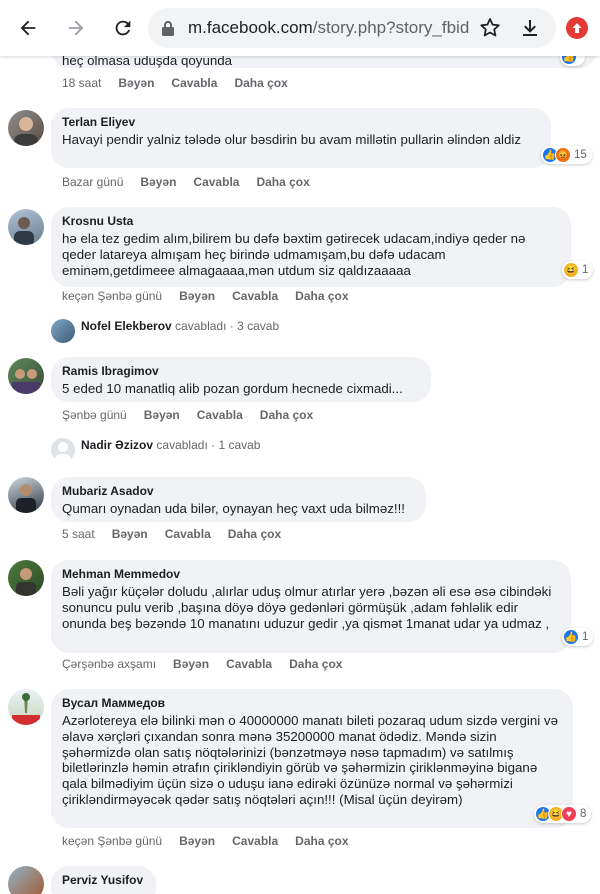  What do you see at coordinates (310, 221) in the screenshot?
I see `comment-author: Krosnu Usta` at bounding box center [310, 221].